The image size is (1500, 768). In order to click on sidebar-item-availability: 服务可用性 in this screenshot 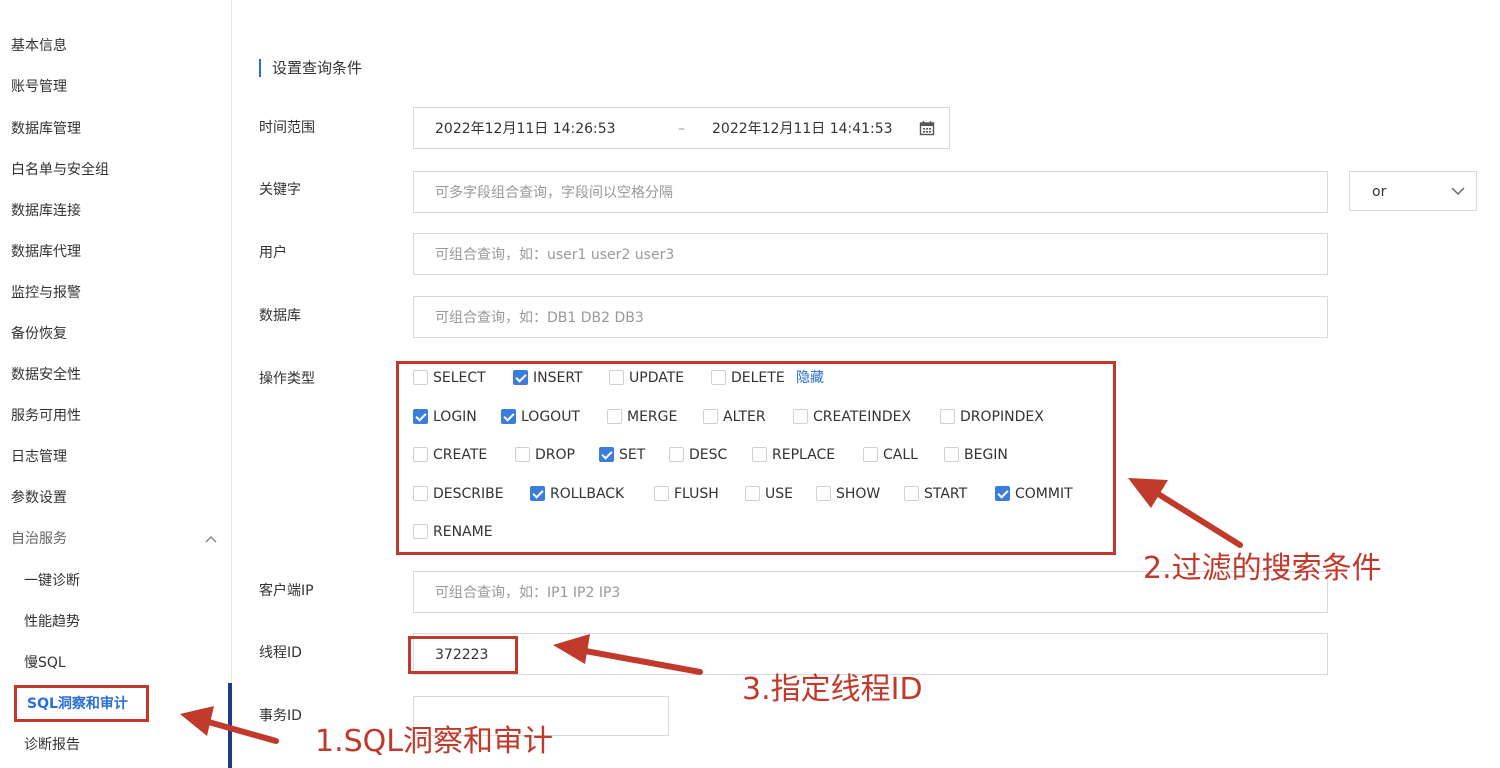, I will do `click(46, 416)`.